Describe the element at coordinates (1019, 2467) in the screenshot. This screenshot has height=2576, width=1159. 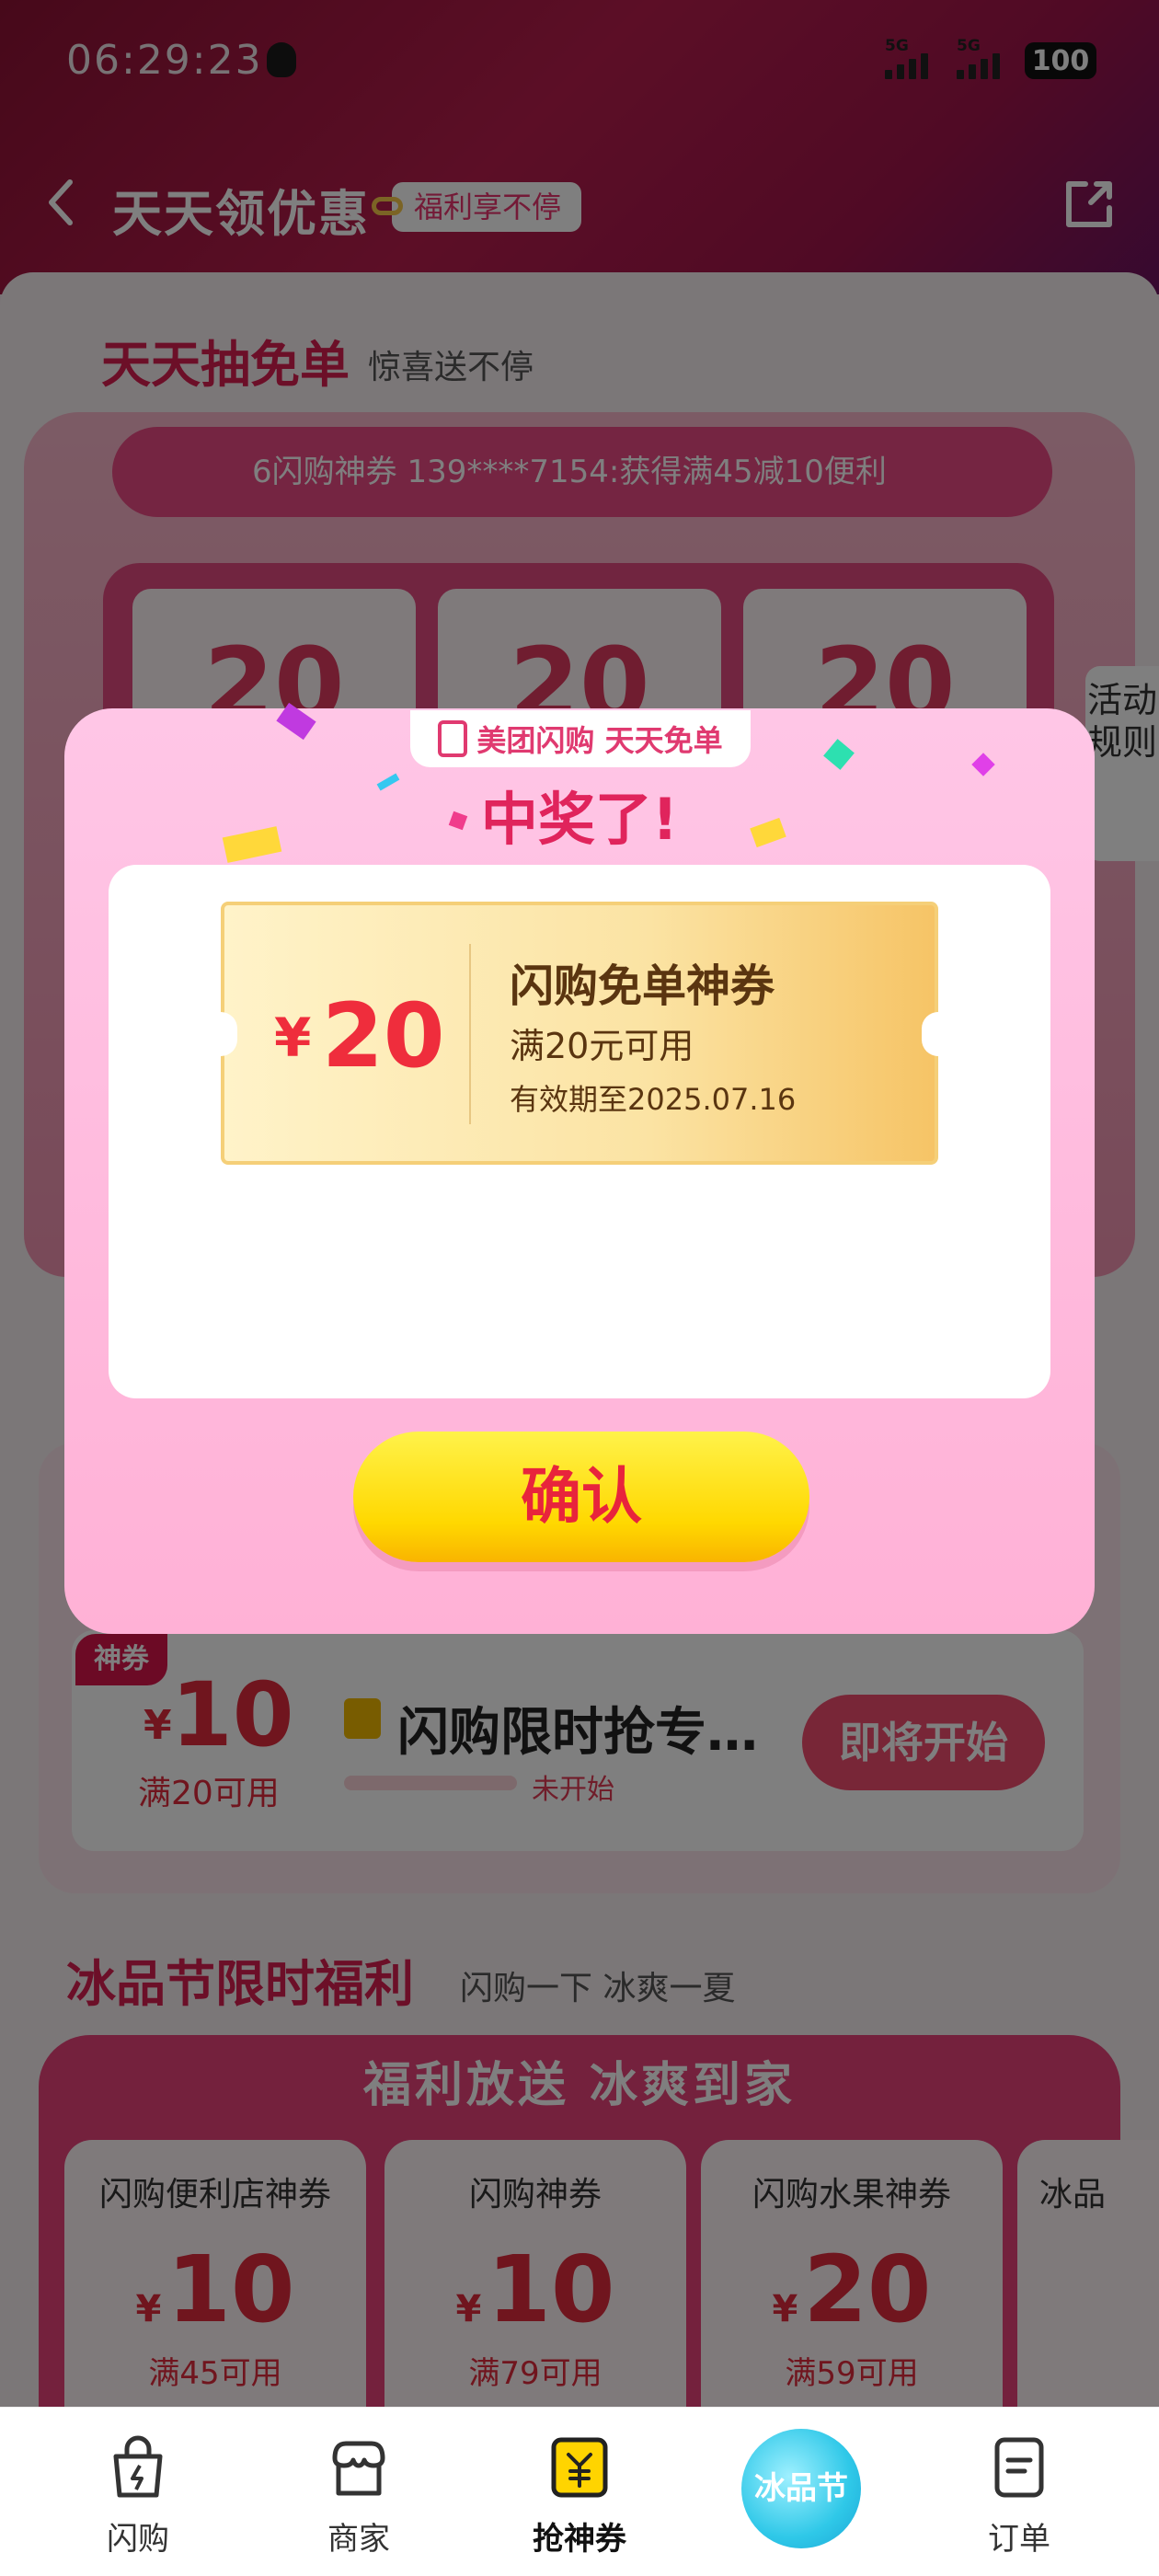
I see `order-icon` at that location.